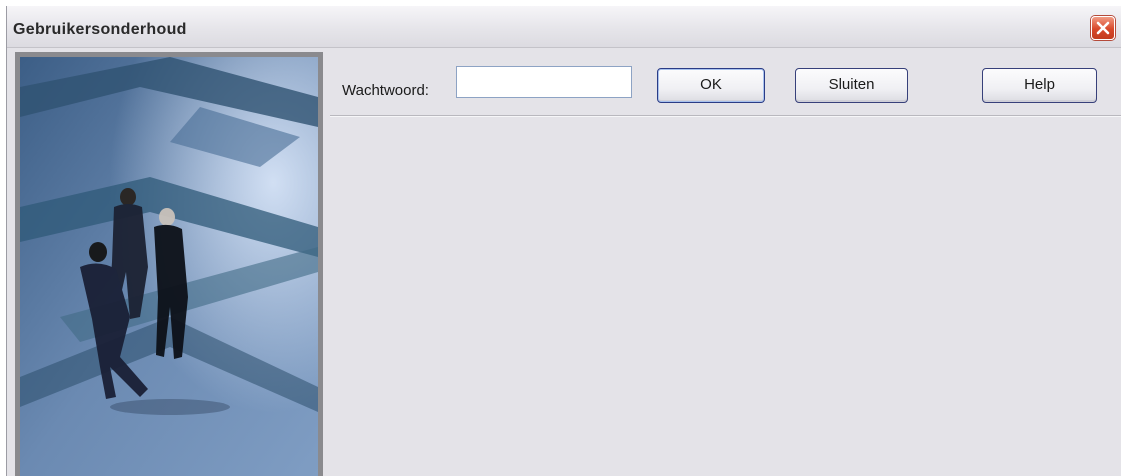  What do you see at coordinates (100, 29) in the screenshot?
I see `window-title: Gebruikersonderhoud` at bounding box center [100, 29].